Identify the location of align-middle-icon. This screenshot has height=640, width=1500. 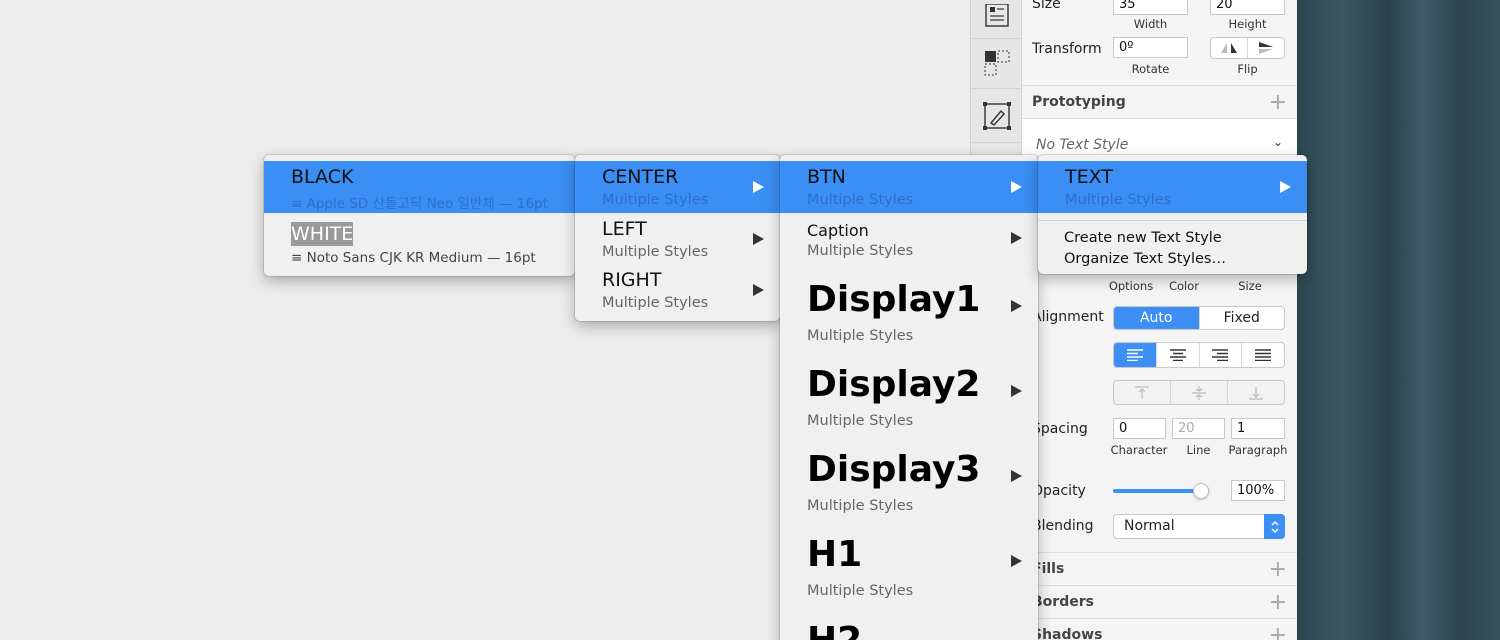
(1198, 392).